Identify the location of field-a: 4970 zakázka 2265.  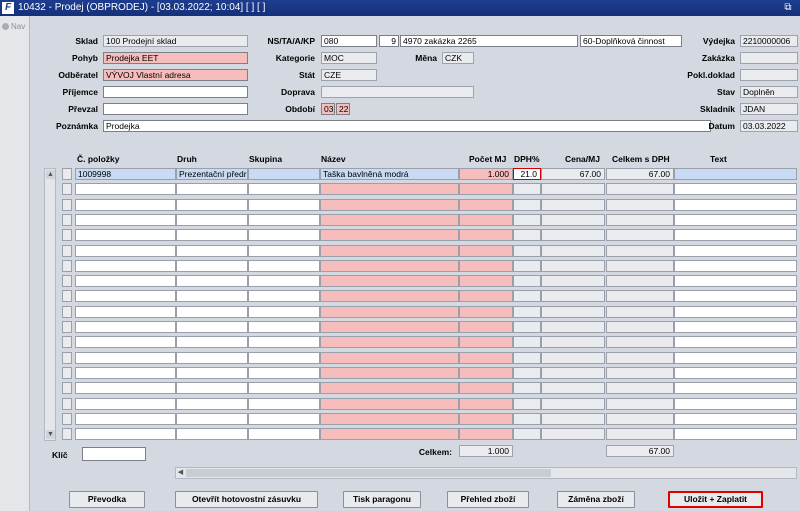
(489, 41).